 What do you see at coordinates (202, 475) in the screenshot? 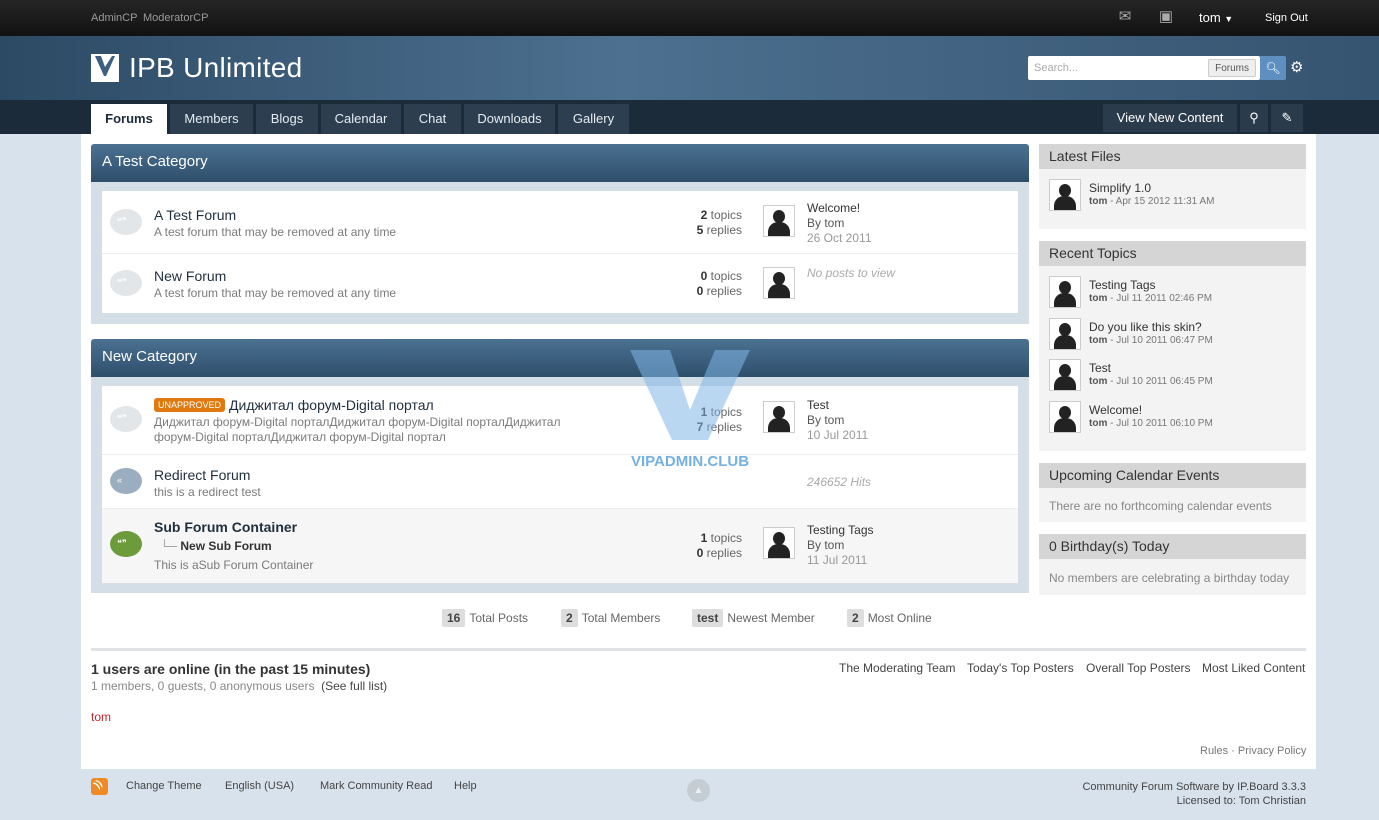
I see `forum-title: Redirect Forum` at bounding box center [202, 475].